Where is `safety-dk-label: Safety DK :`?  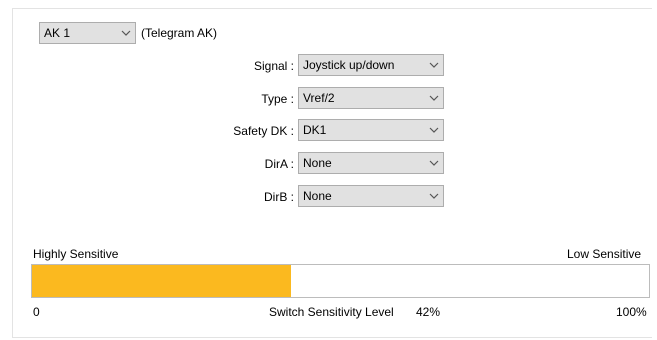 safety-dk-label: Safety DK : is located at coordinates (263, 131).